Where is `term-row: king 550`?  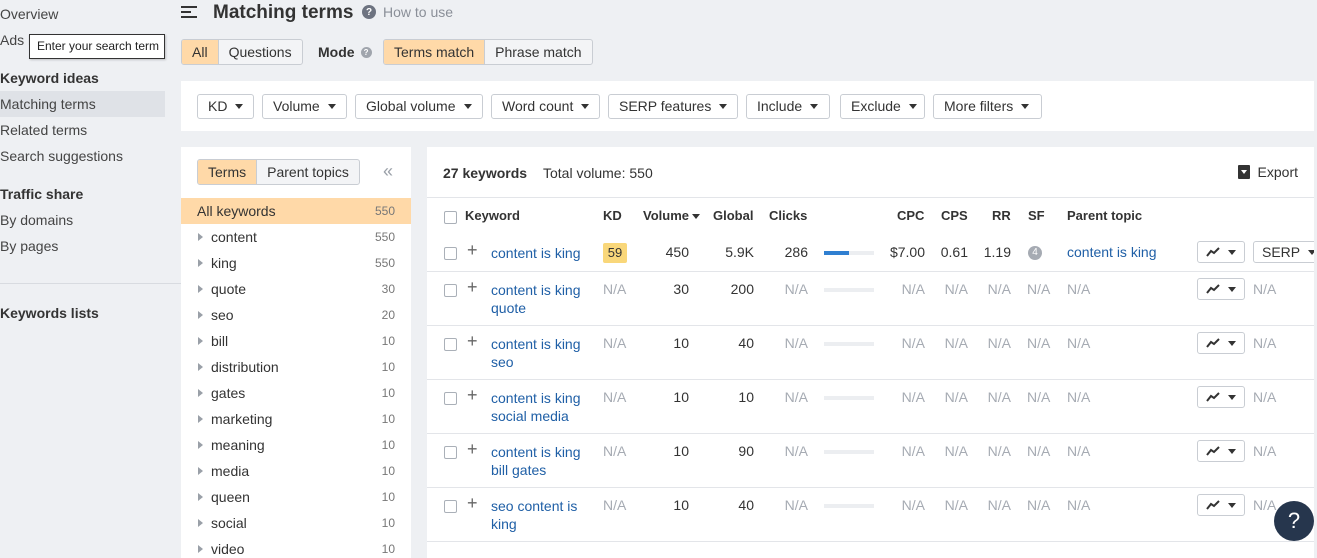
term-row: king 550 is located at coordinates (296, 263).